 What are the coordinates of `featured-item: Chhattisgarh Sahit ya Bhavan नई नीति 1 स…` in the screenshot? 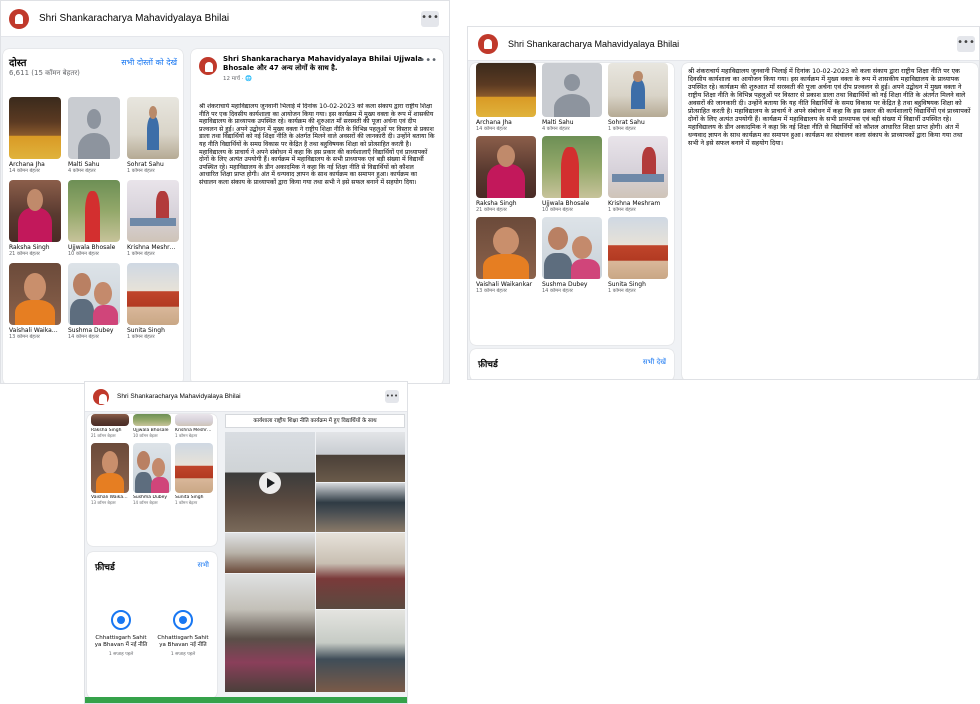 It's located at (183, 633).